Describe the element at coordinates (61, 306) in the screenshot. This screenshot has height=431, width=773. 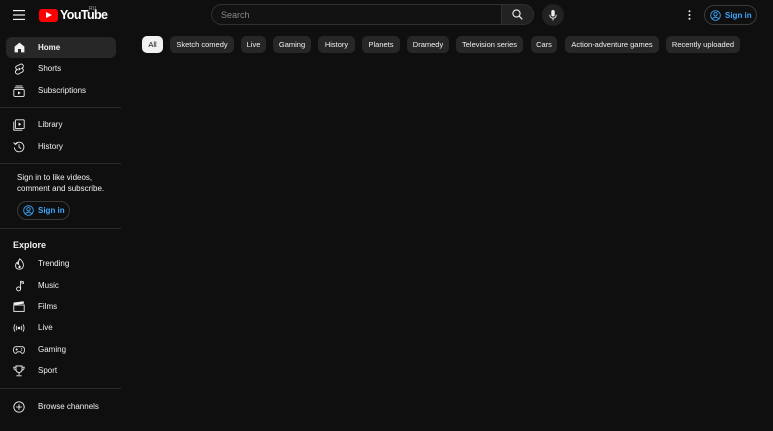
I see `sidebar-item-films: Films` at that location.